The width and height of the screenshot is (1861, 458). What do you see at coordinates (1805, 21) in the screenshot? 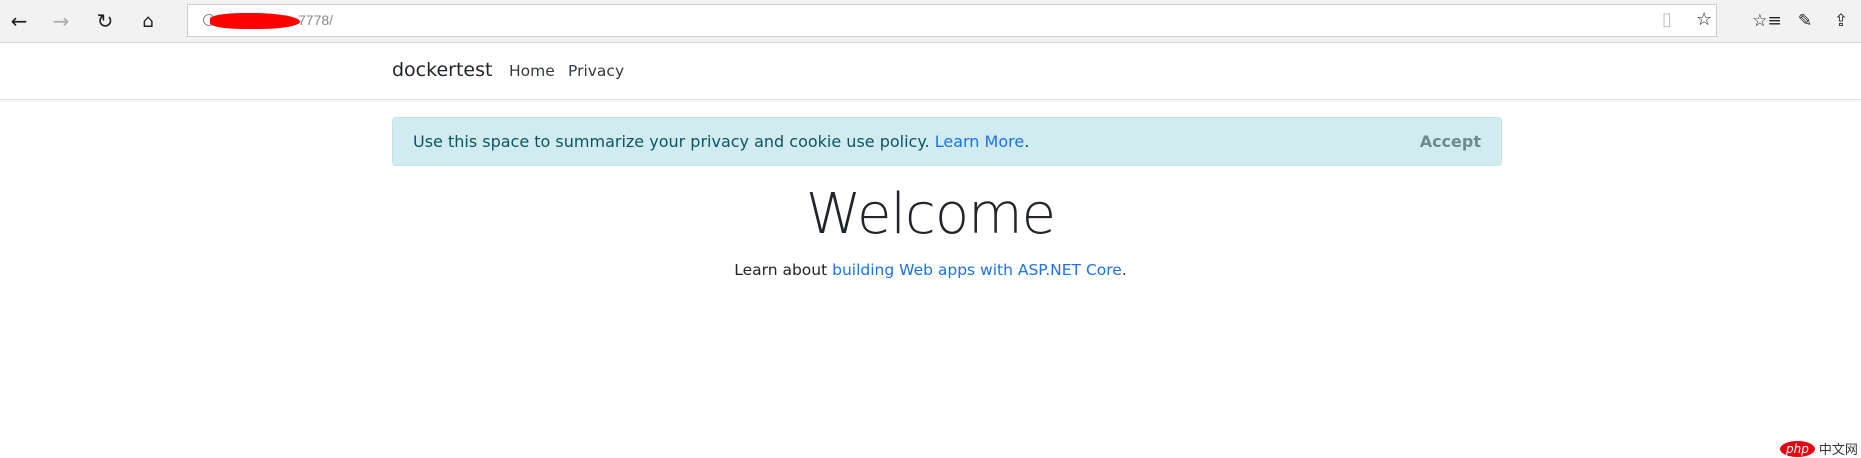
I see `pen-icon: ✎` at bounding box center [1805, 21].